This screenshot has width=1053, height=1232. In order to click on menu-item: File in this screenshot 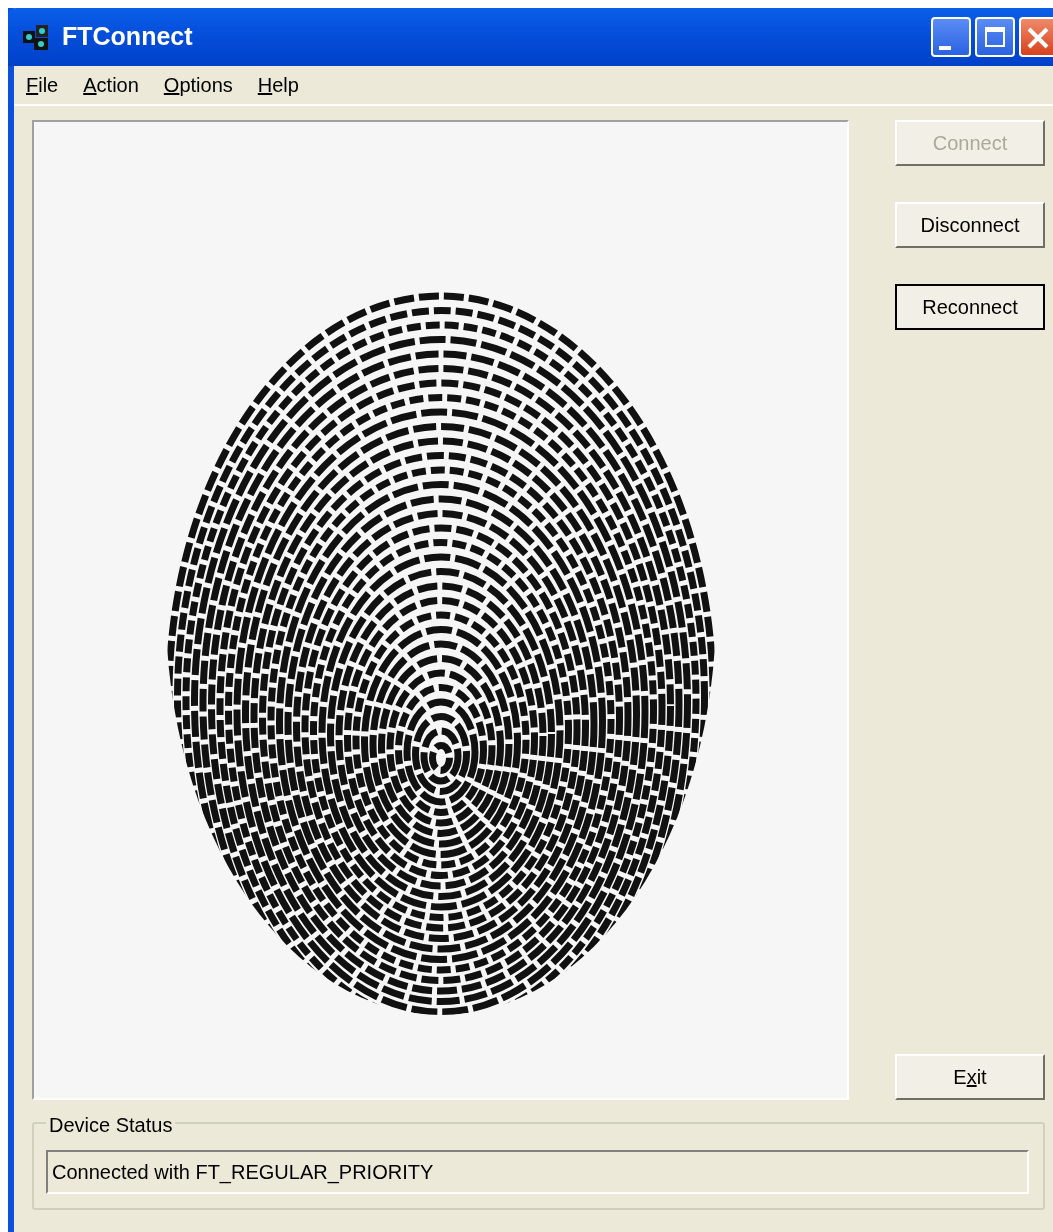, I will do `click(42, 85)`.